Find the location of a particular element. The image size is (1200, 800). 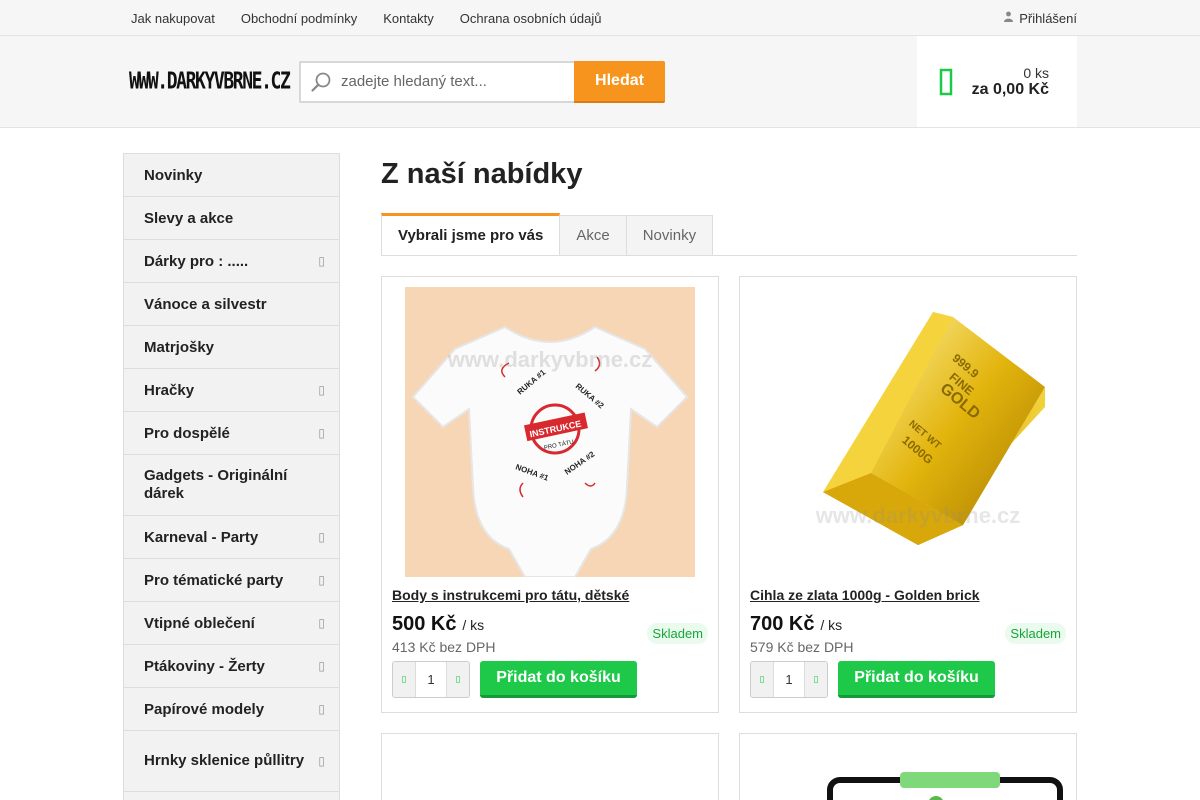

sidebar-item-gadgets: Gadgets - Originální dárek is located at coordinates (231, 485).